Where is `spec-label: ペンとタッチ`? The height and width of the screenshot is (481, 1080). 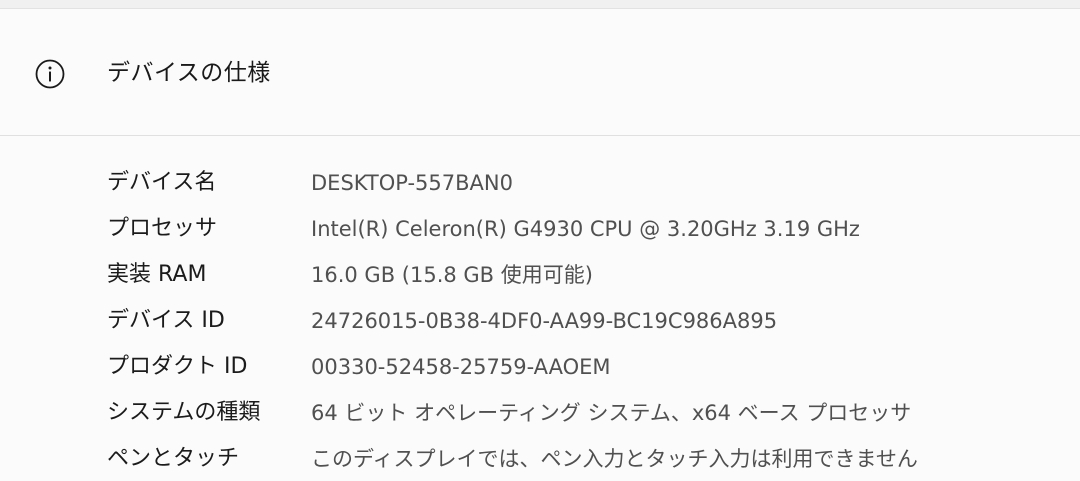 spec-label: ペンとタッチ is located at coordinates (173, 458).